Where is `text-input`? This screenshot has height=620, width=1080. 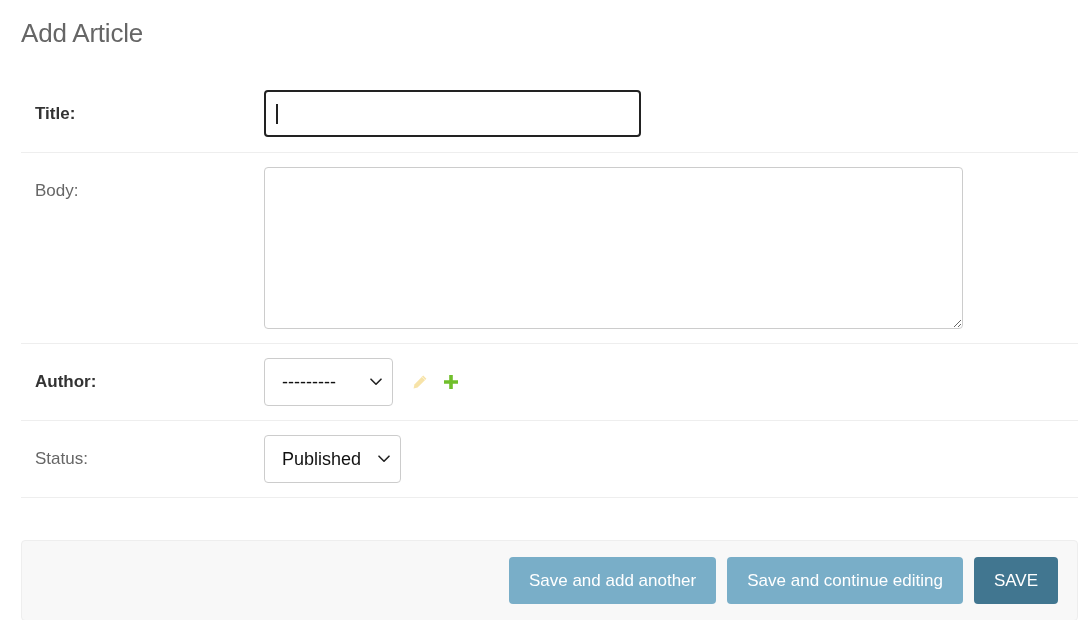
text-input is located at coordinates (452, 113).